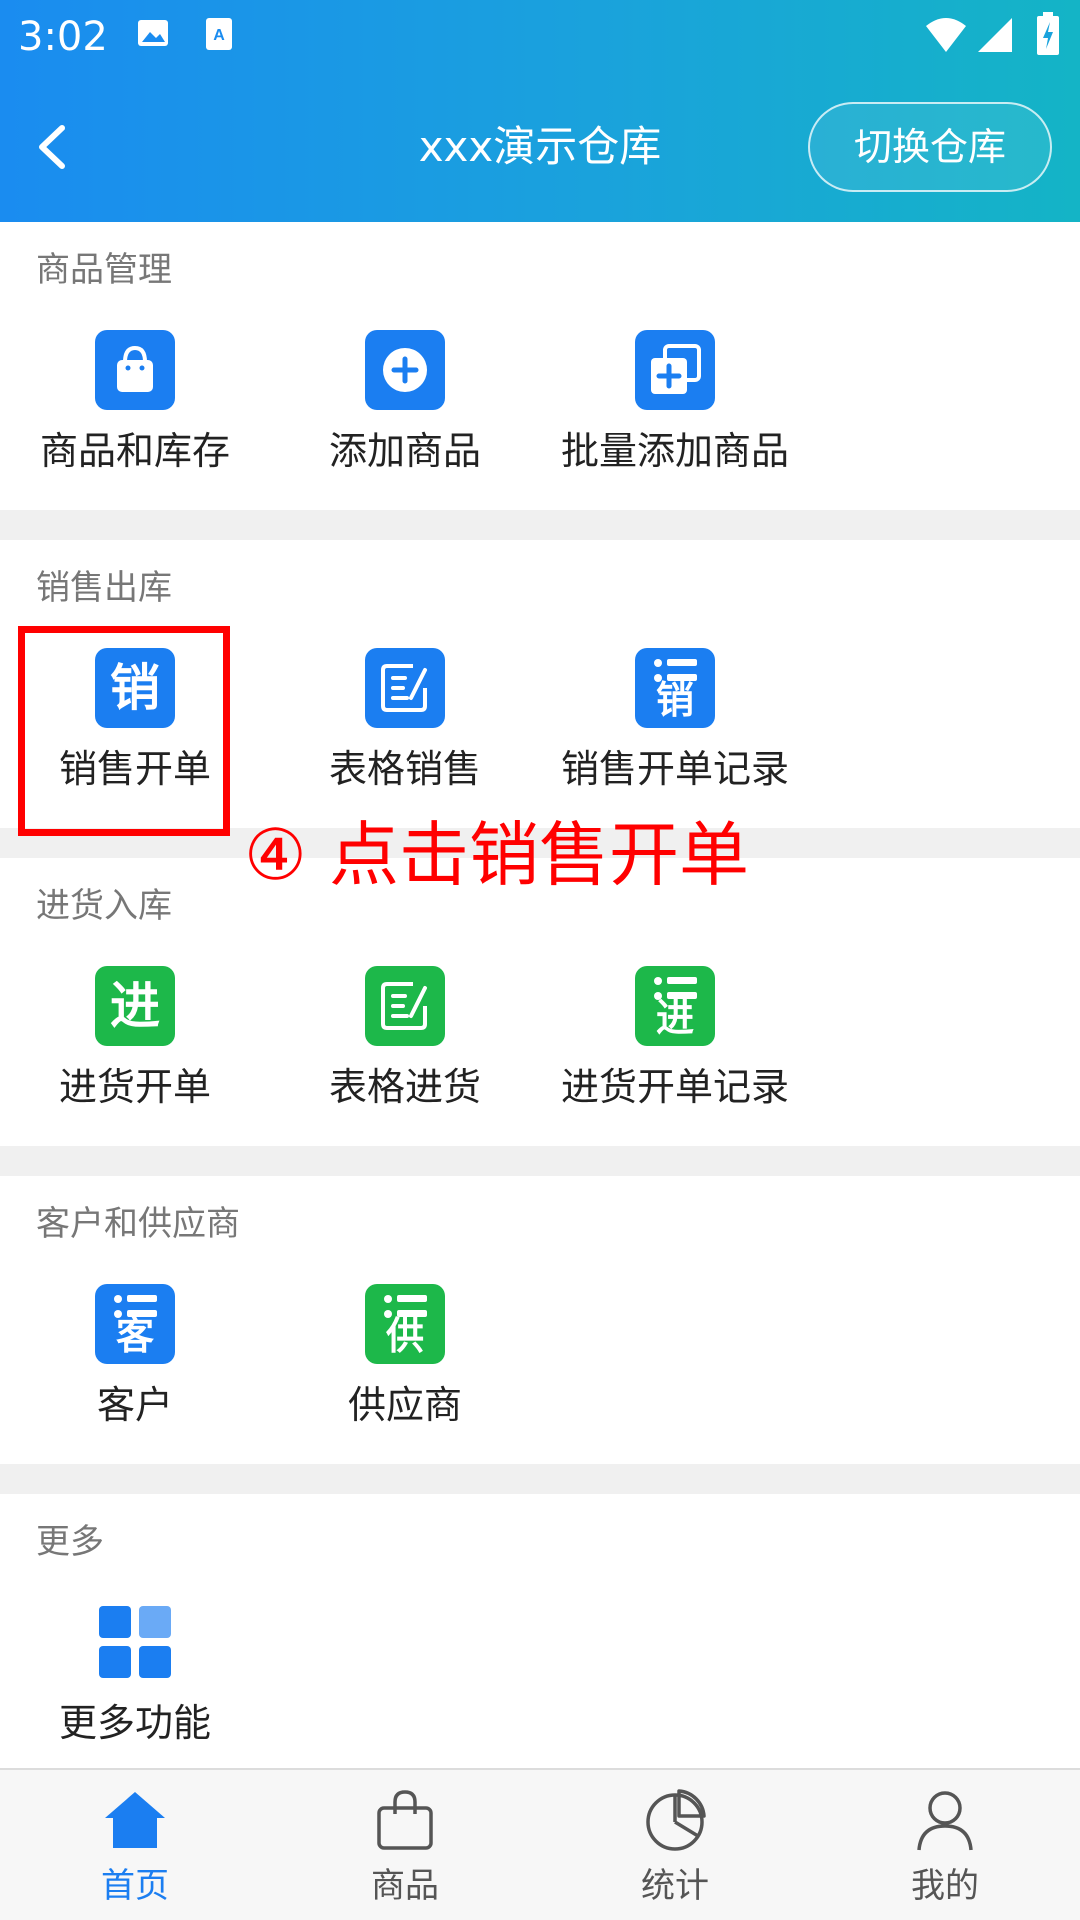 The width and height of the screenshot is (1080, 1920). Describe the element at coordinates (675, 370) in the screenshot. I see `batch-add-icon` at that location.